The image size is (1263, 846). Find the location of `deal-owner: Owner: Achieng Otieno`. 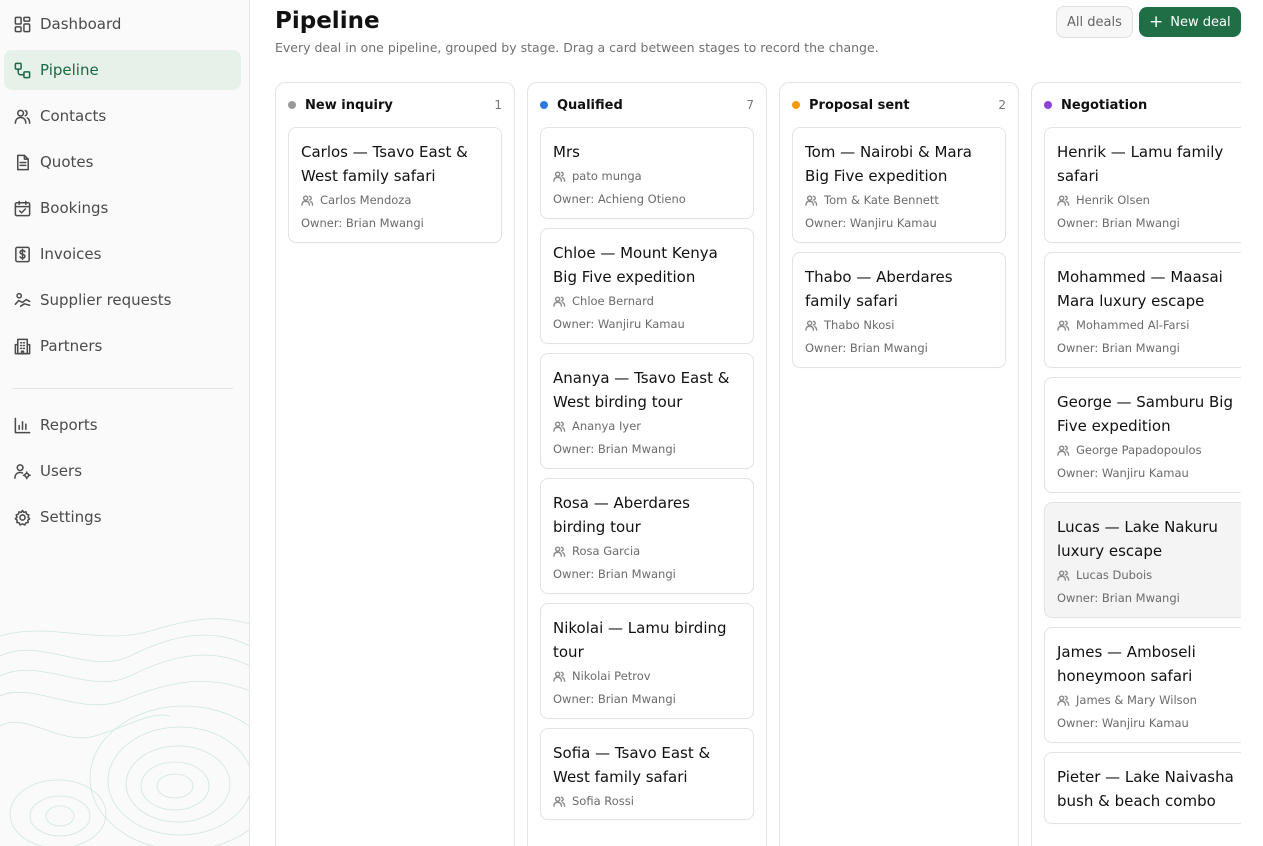

deal-owner: Owner: Achieng Otieno is located at coordinates (619, 199).